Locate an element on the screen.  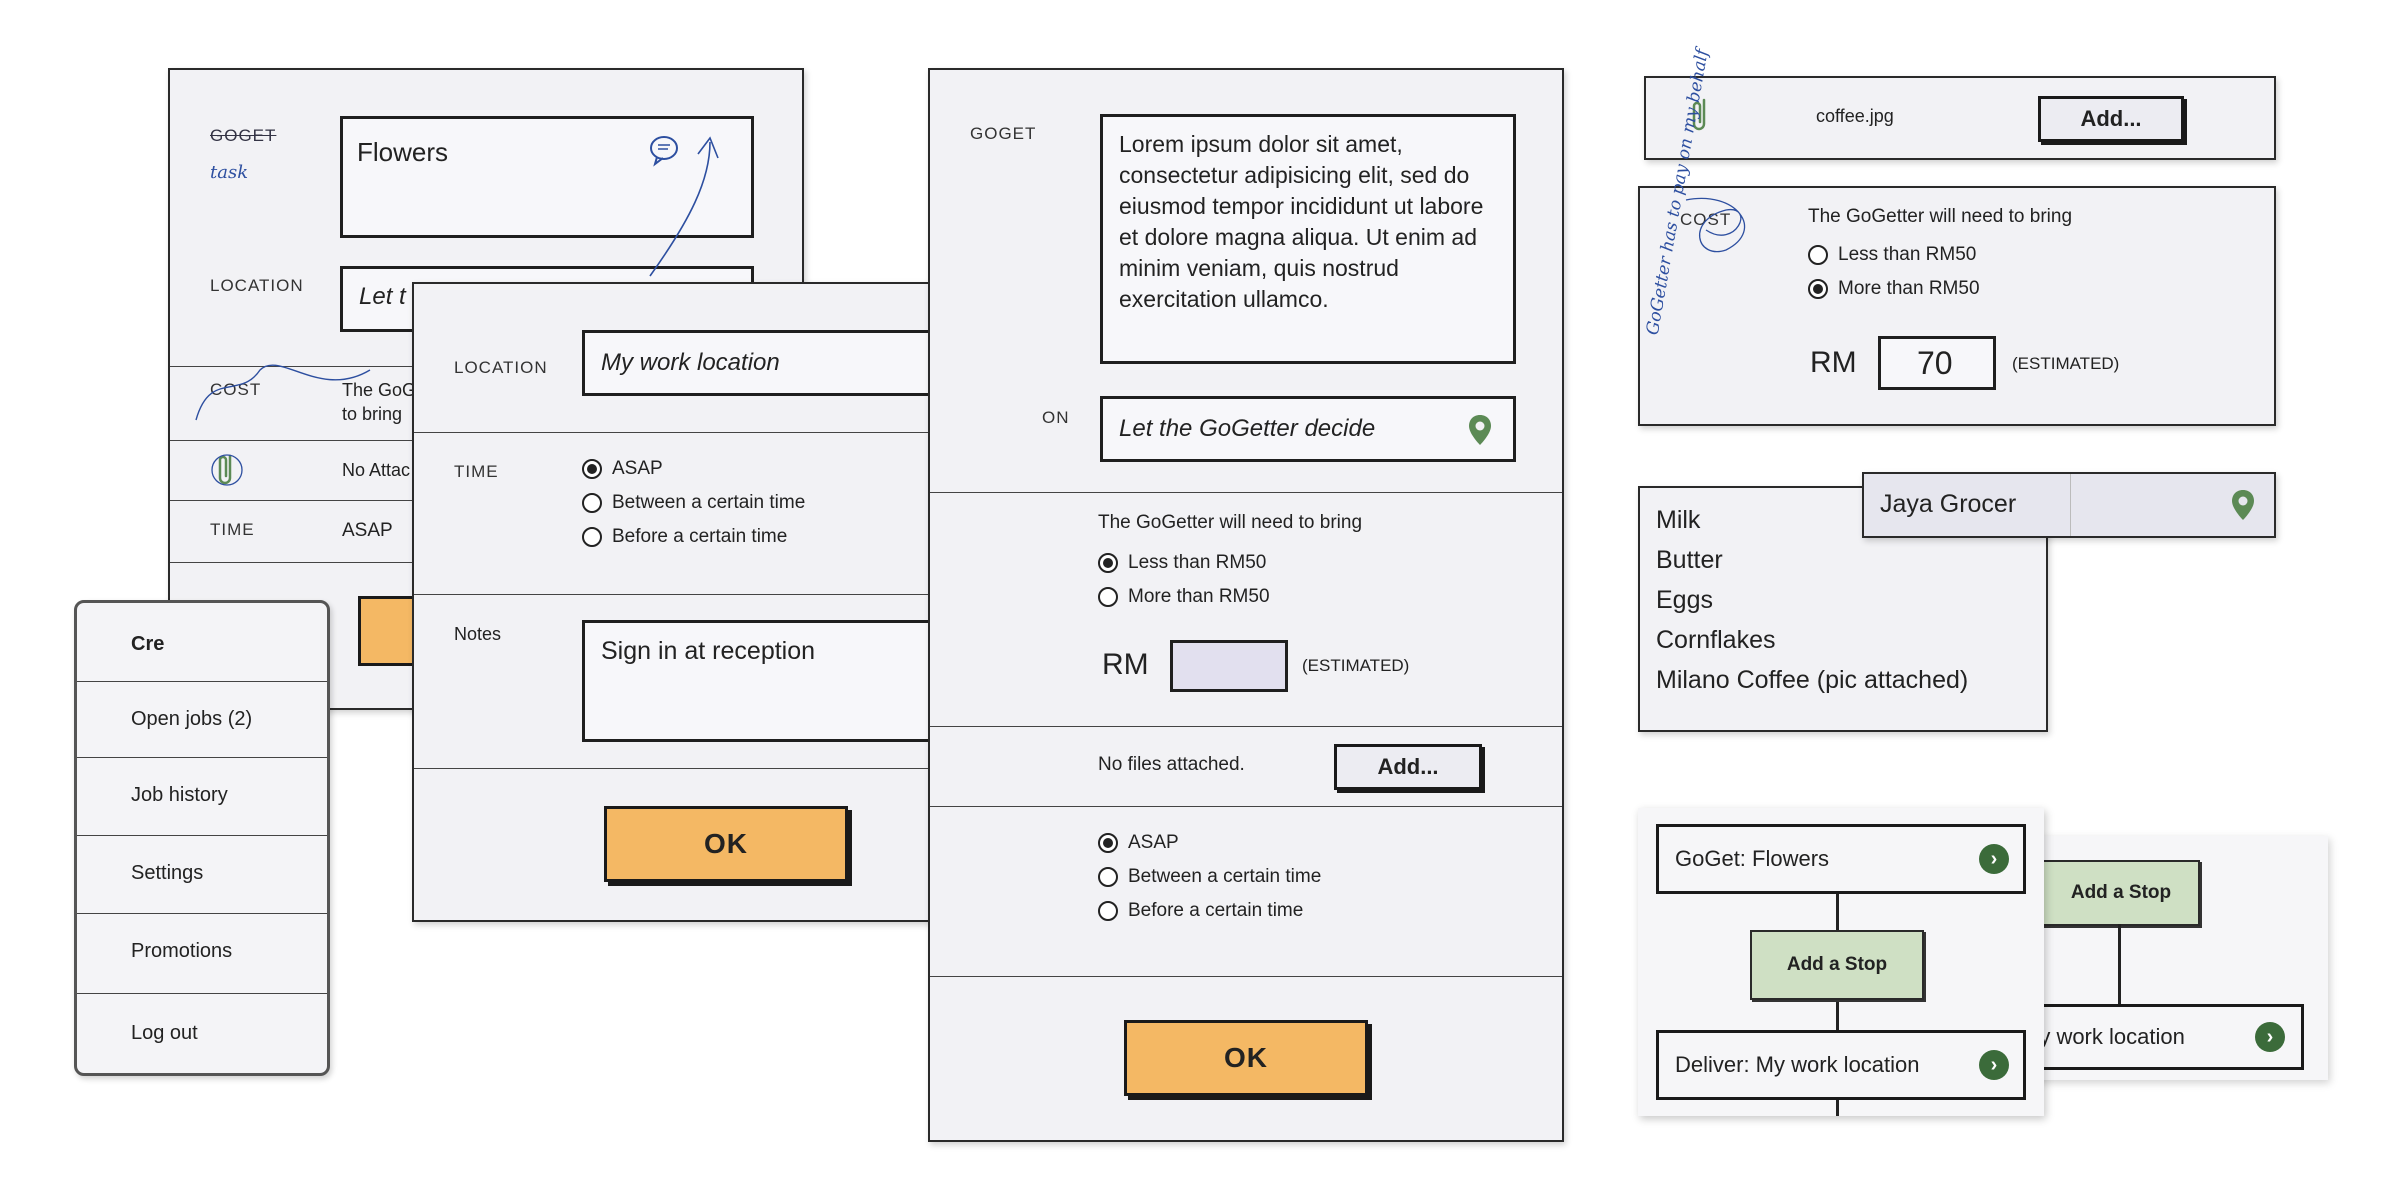
menu-item-label: Promotions is located at coordinates (182, 950).